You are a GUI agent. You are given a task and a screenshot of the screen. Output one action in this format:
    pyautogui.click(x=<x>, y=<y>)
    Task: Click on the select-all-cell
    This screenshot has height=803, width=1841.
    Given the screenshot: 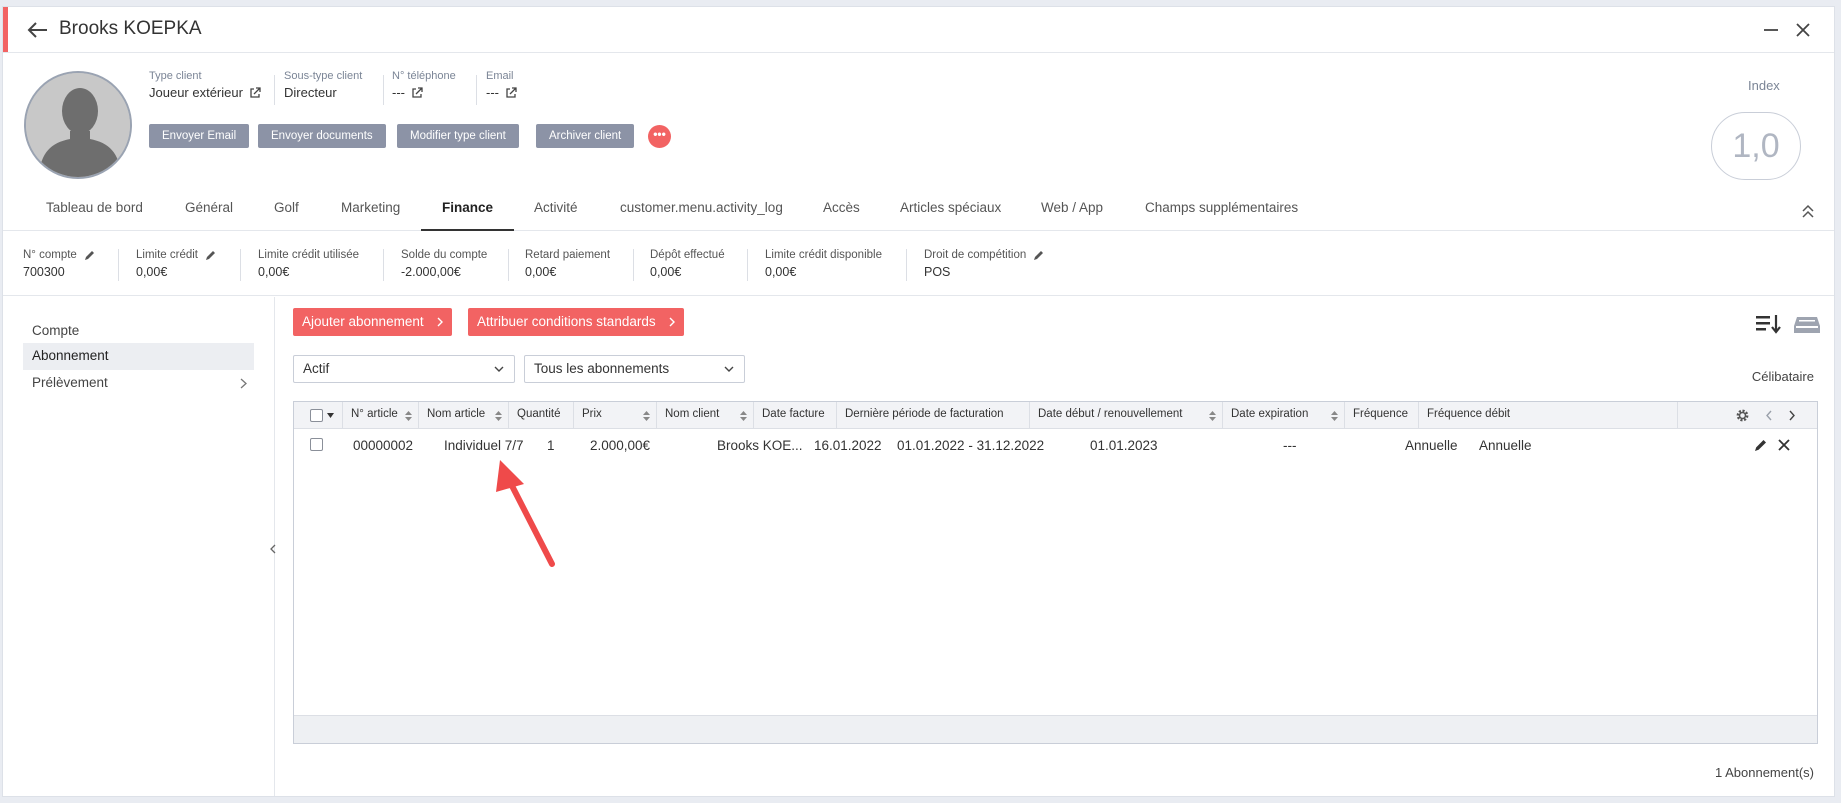 What is the action you would take?
    pyautogui.click(x=318, y=415)
    